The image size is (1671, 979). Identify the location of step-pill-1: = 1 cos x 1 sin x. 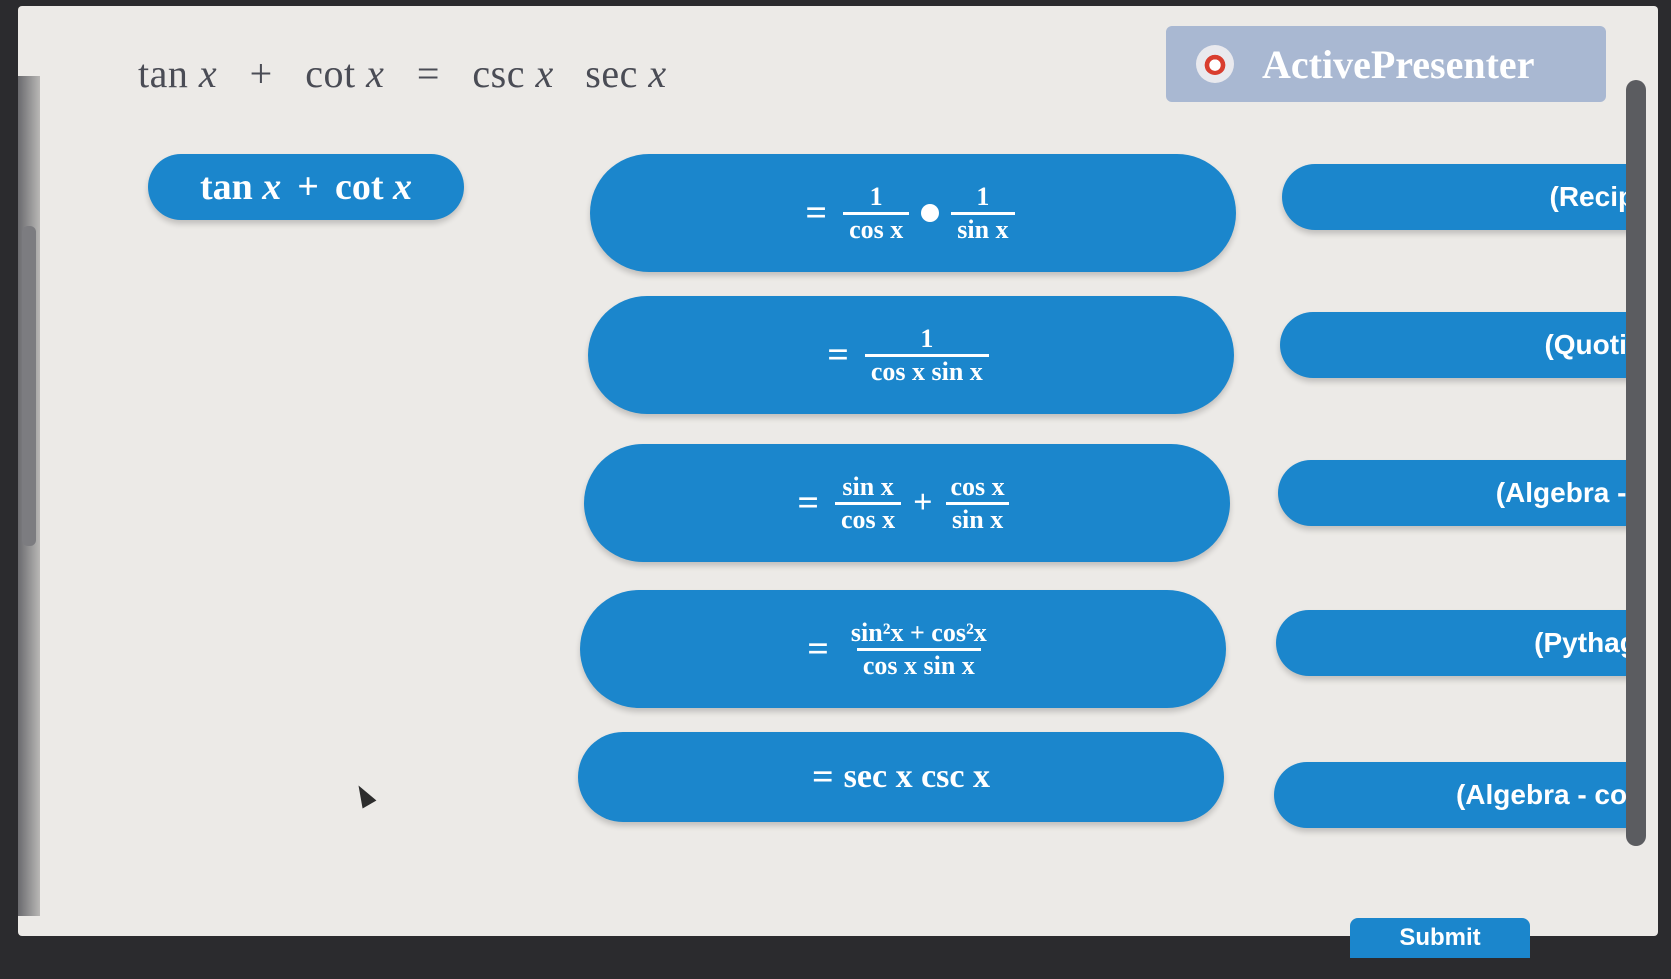
(913, 213).